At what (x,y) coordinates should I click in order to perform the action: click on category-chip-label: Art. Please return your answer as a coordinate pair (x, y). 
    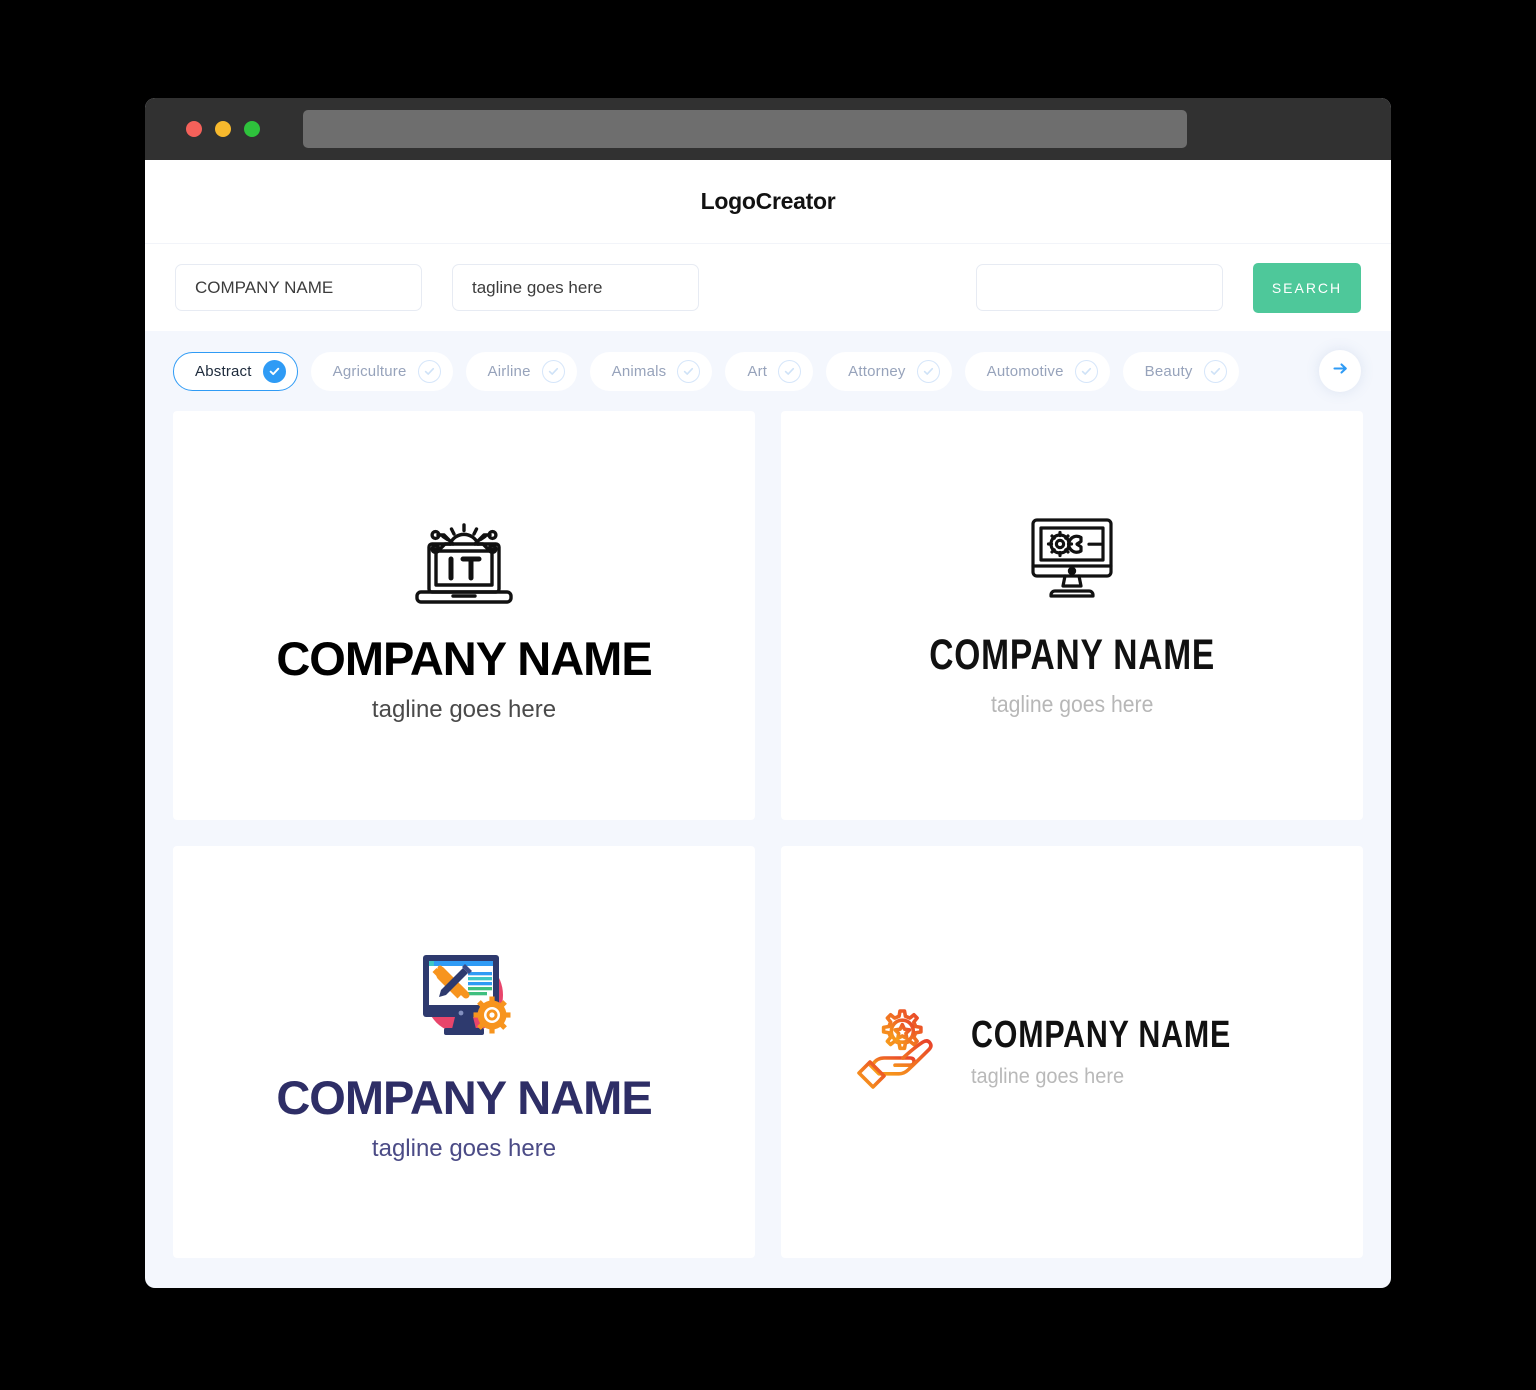
    Looking at the image, I should click on (757, 371).